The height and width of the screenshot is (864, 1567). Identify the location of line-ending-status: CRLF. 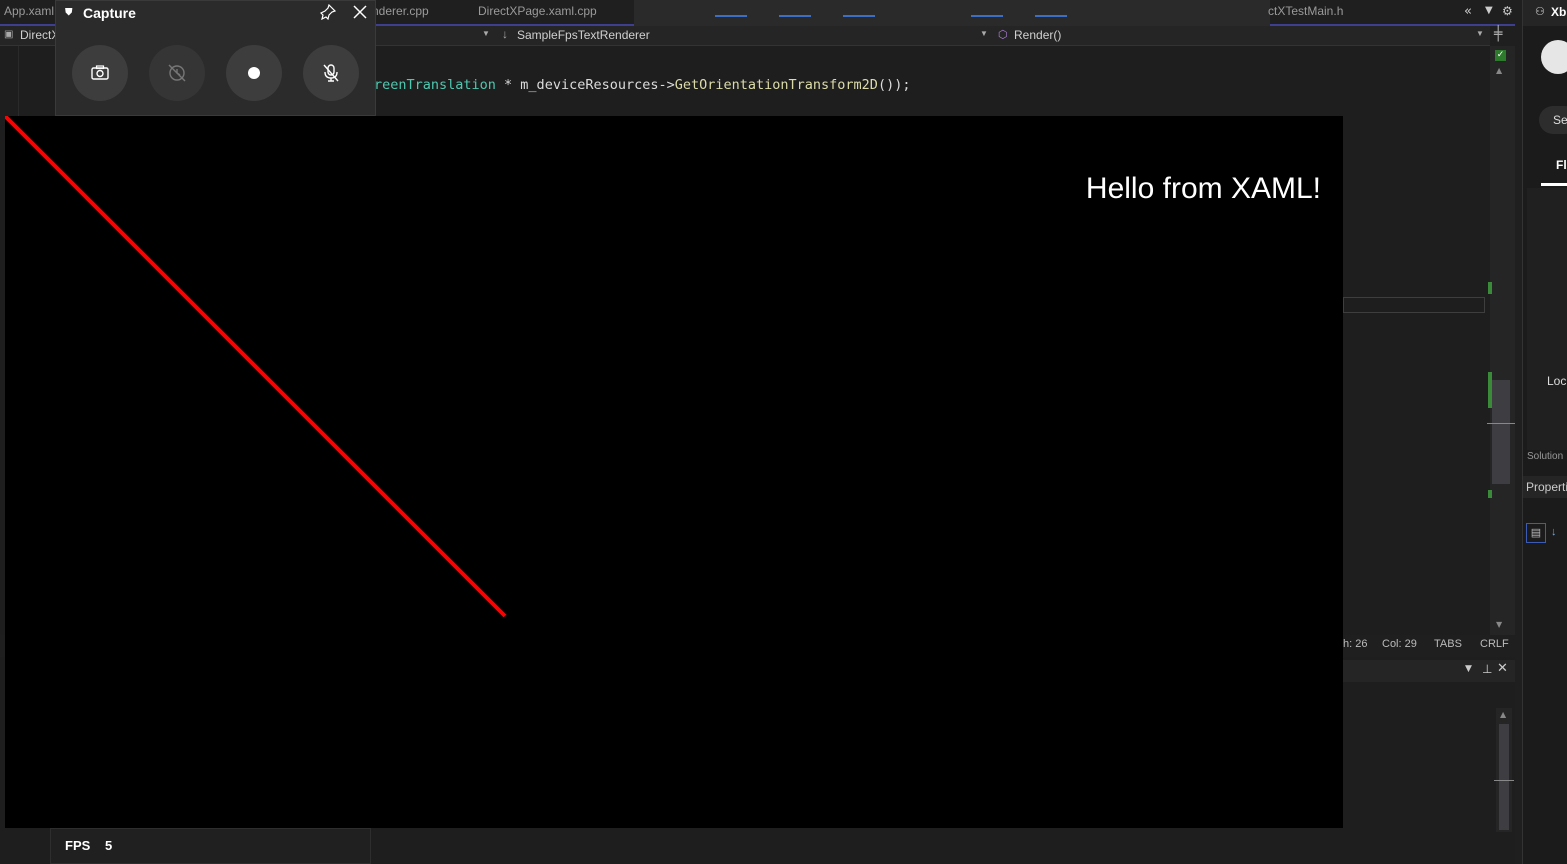
(1494, 644).